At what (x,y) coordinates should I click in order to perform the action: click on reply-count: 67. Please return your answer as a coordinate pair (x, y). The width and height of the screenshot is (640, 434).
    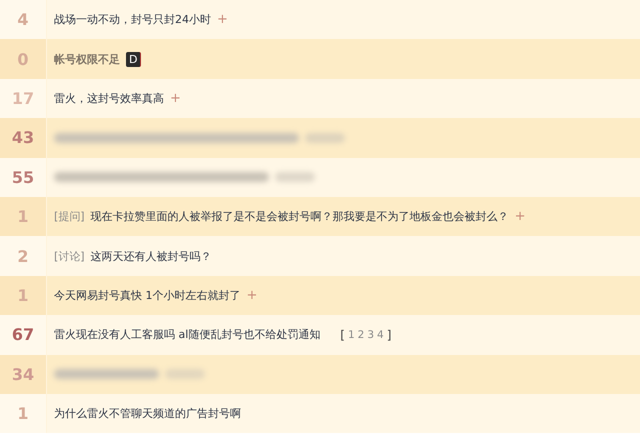
    Looking at the image, I should click on (23, 335).